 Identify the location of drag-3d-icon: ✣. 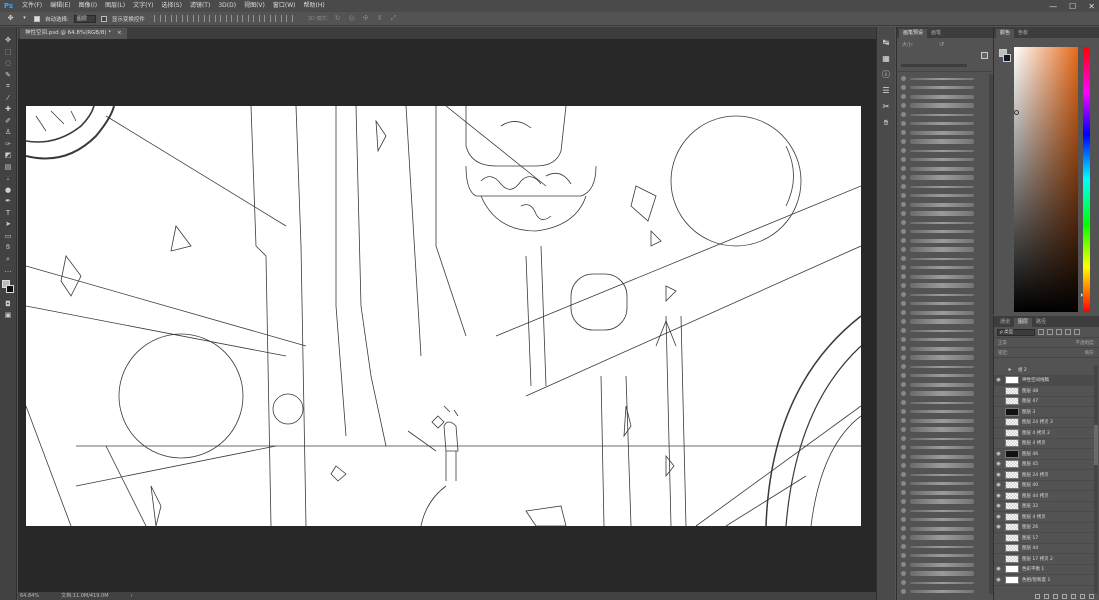
(365, 18).